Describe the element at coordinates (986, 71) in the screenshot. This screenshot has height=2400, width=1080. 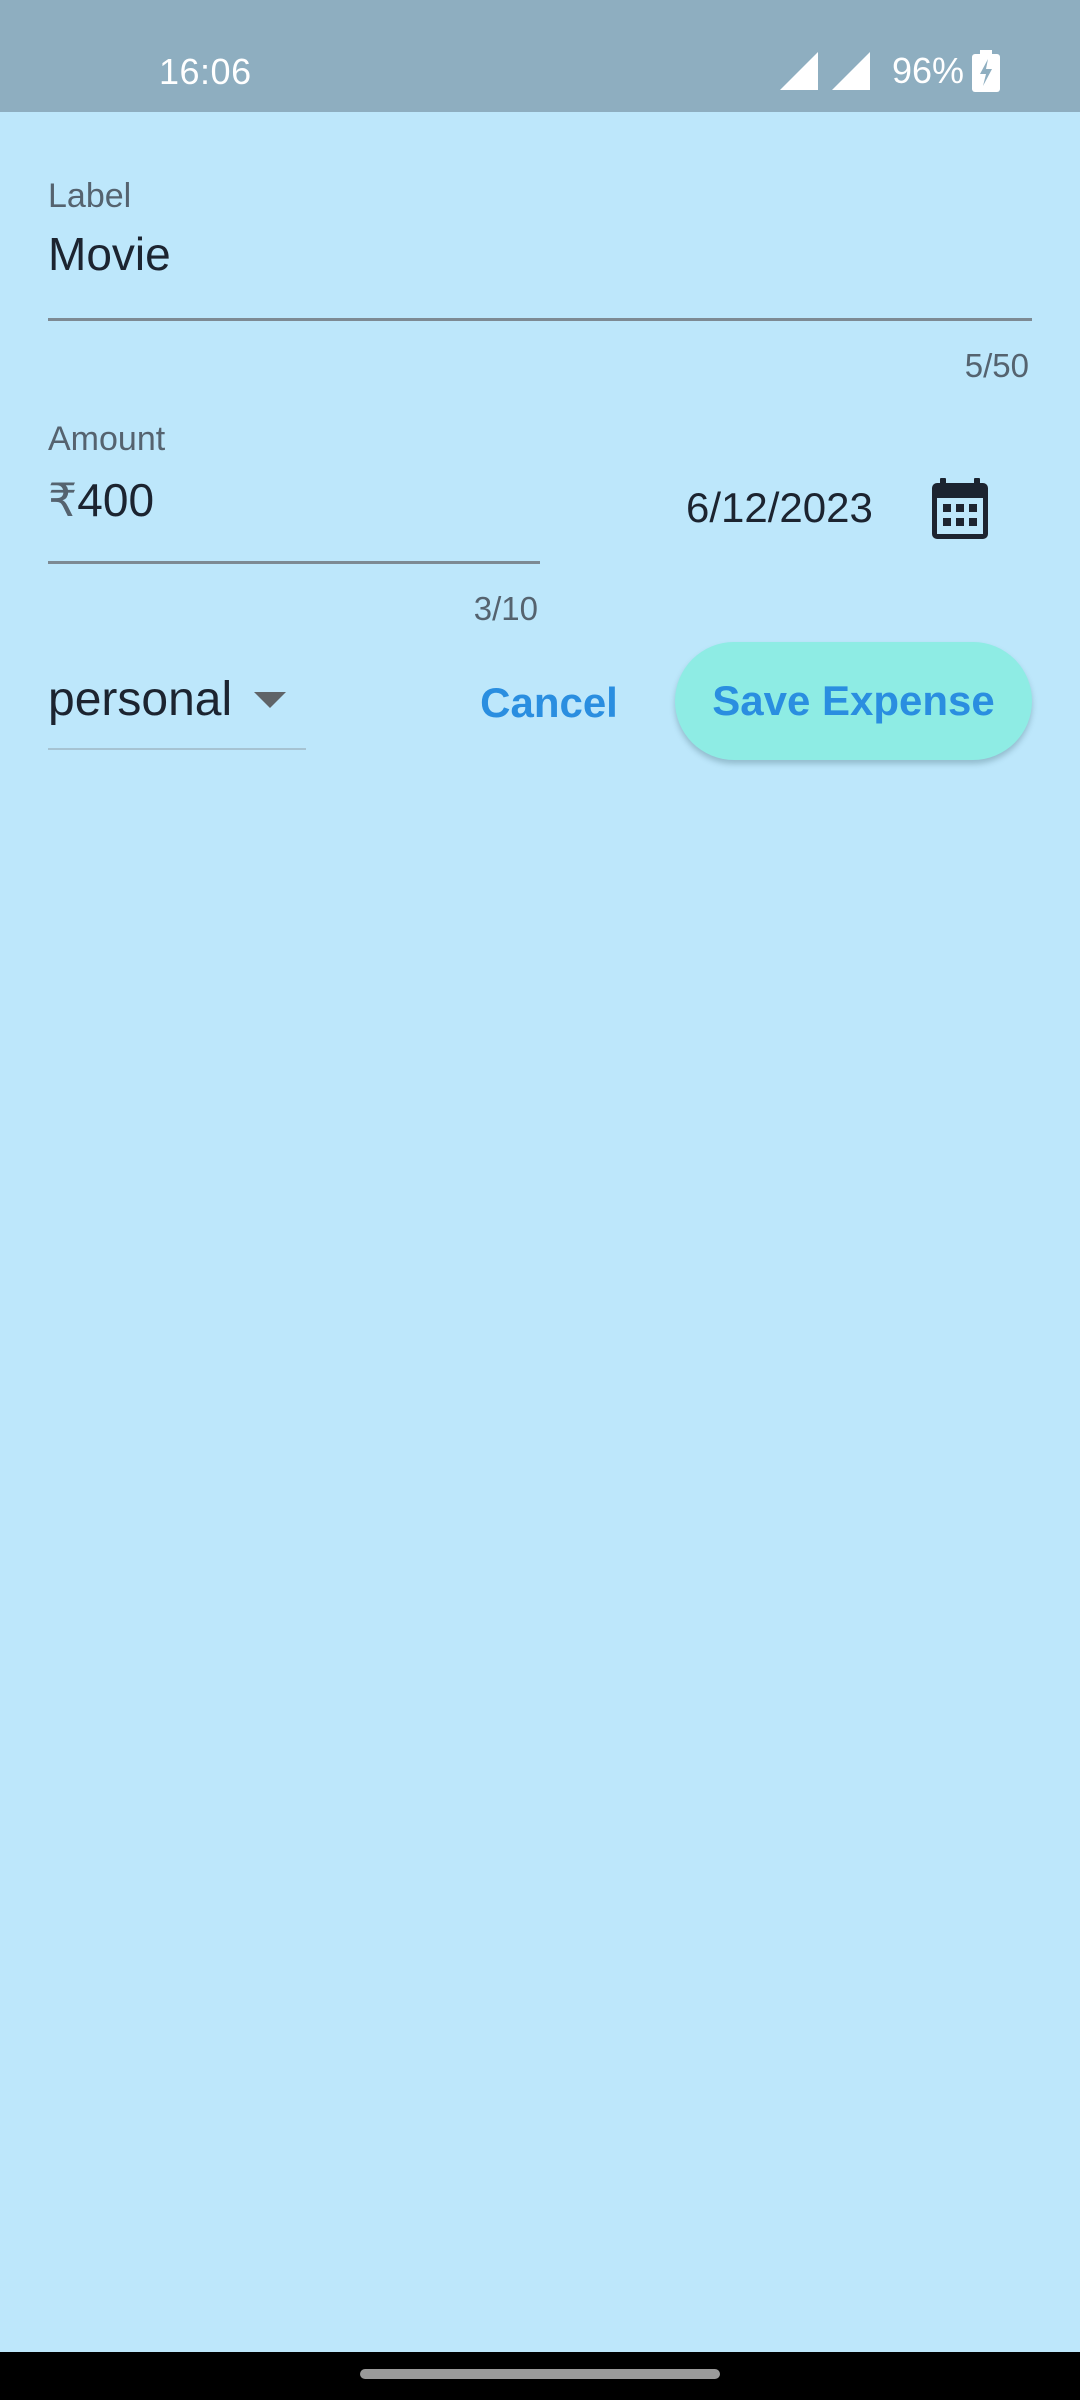
I see `battery-charging-icon` at that location.